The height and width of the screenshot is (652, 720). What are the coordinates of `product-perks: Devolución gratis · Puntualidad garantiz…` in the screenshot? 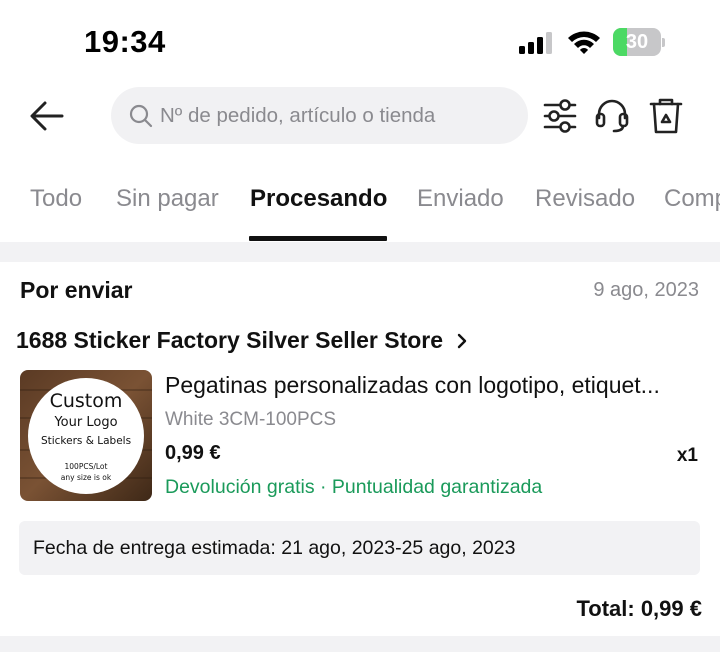 It's located at (354, 487).